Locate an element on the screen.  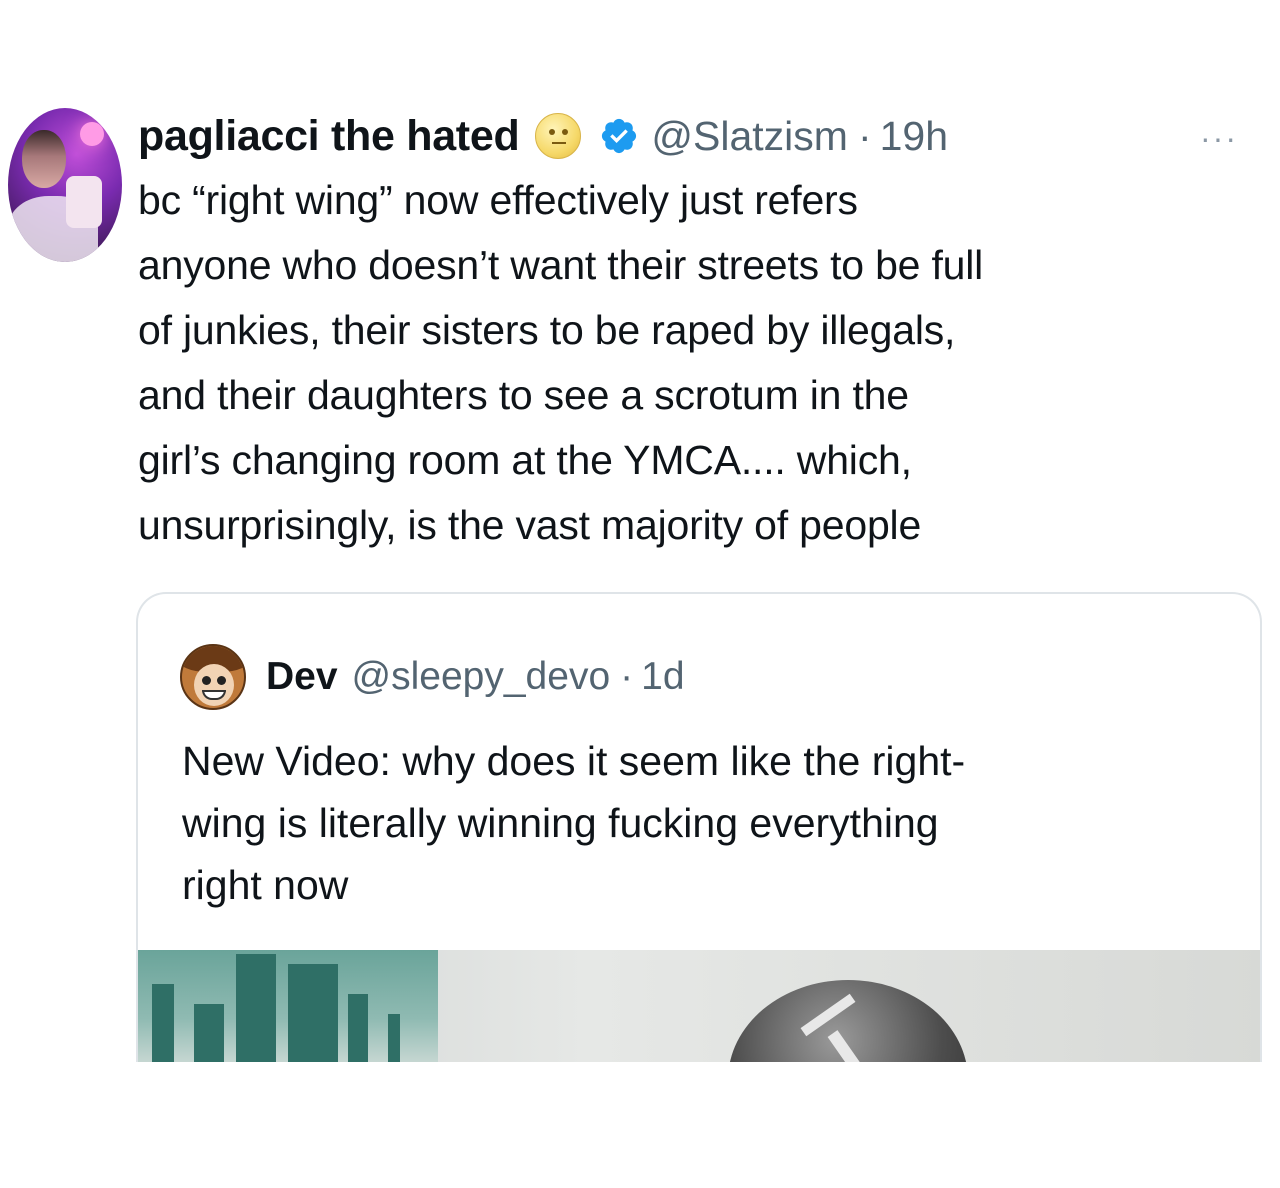
quoted-author-avatar is located at coordinates (213, 677).